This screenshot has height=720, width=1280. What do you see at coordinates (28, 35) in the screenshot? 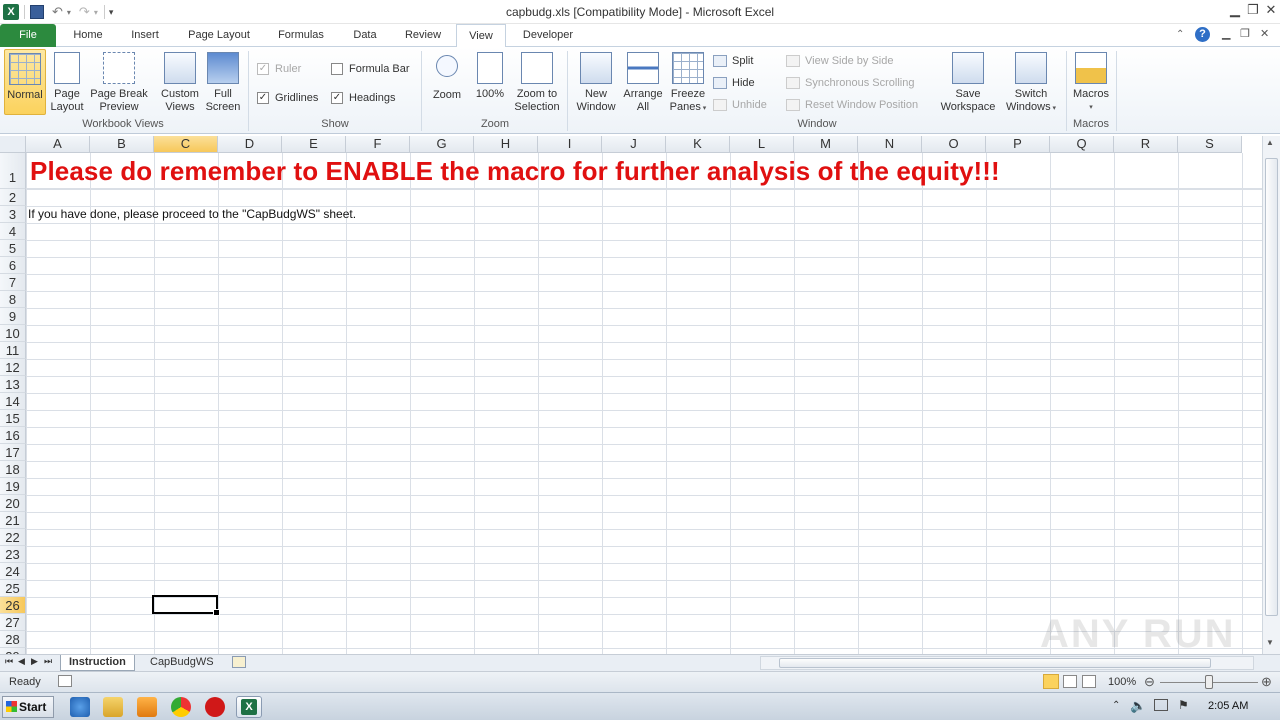
I see `tab-file: File` at bounding box center [28, 35].